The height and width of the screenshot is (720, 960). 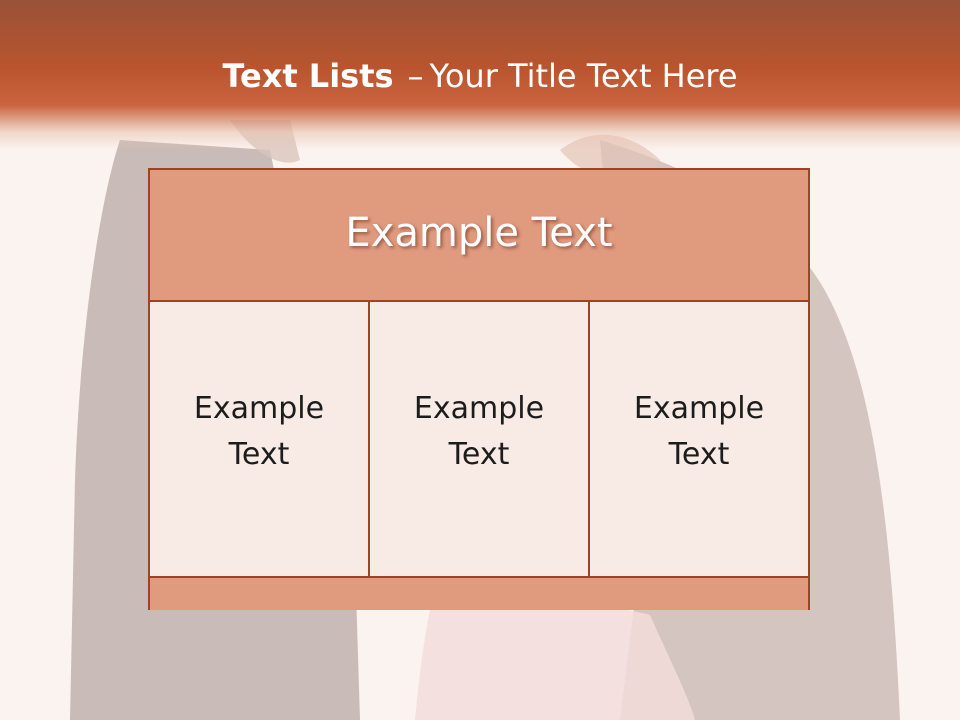 What do you see at coordinates (308, 76) in the screenshot?
I see `title-strong-text: Text Lists` at bounding box center [308, 76].